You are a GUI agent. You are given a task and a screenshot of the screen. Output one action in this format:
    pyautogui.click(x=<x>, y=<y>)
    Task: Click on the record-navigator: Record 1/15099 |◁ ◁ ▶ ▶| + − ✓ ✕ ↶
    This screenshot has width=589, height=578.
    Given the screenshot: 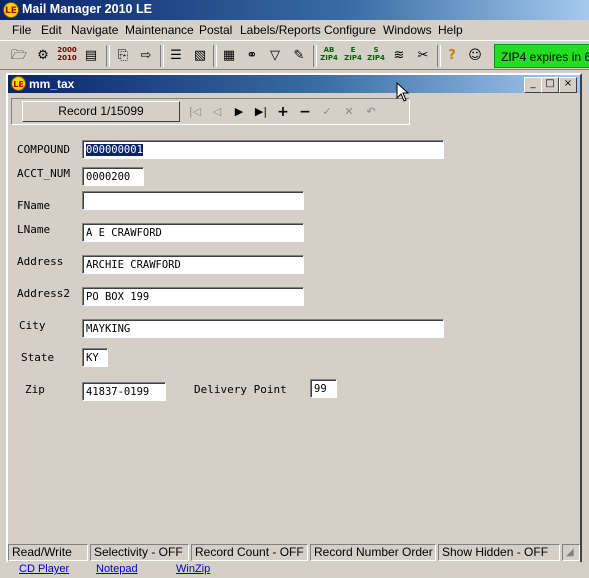 What is the action you would take?
    pyautogui.click(x=210, y=111)
    